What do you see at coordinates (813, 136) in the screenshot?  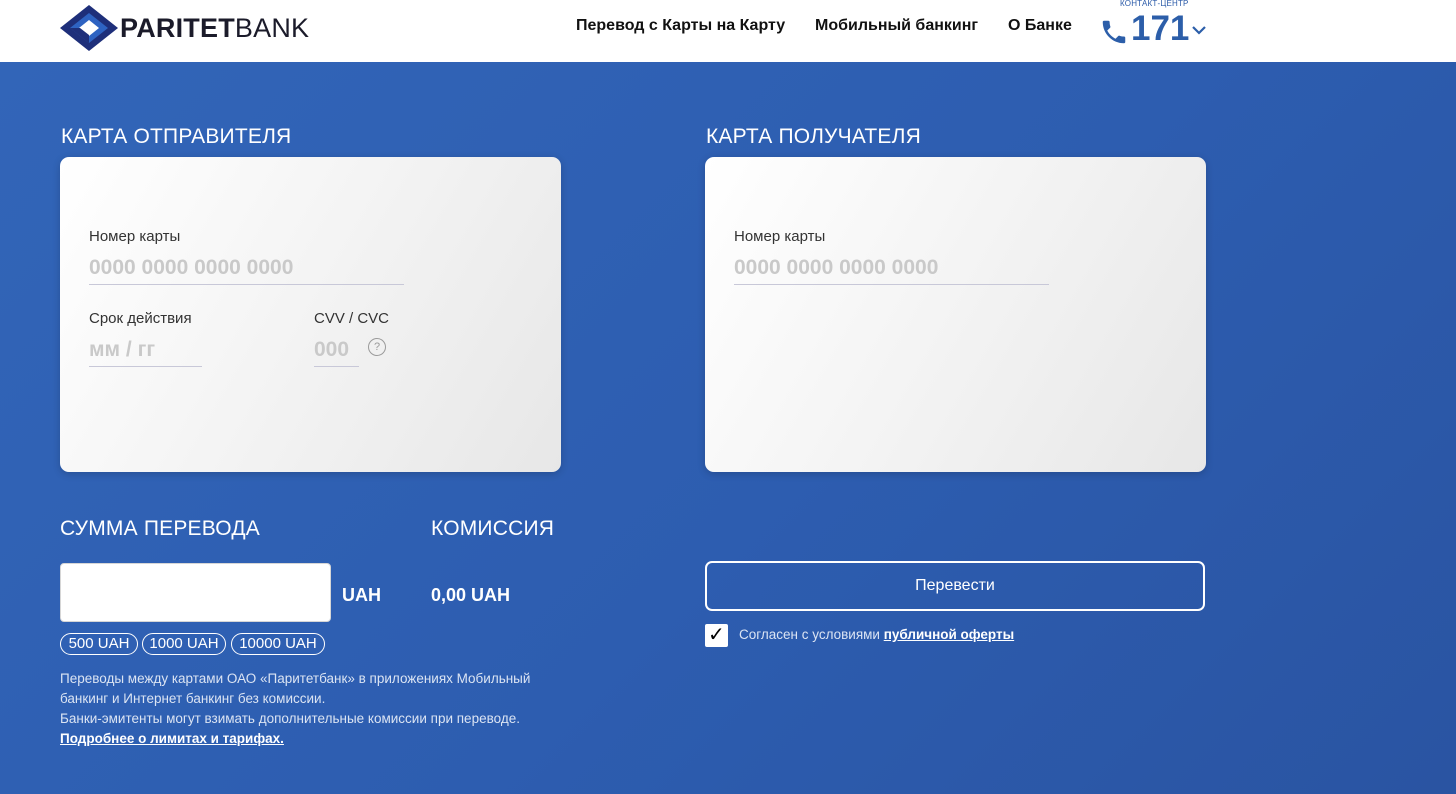 I see `recipient-card-title: КАРТА ПОЛУЧАТЕЛЯ` at bounding box center [813, 136].